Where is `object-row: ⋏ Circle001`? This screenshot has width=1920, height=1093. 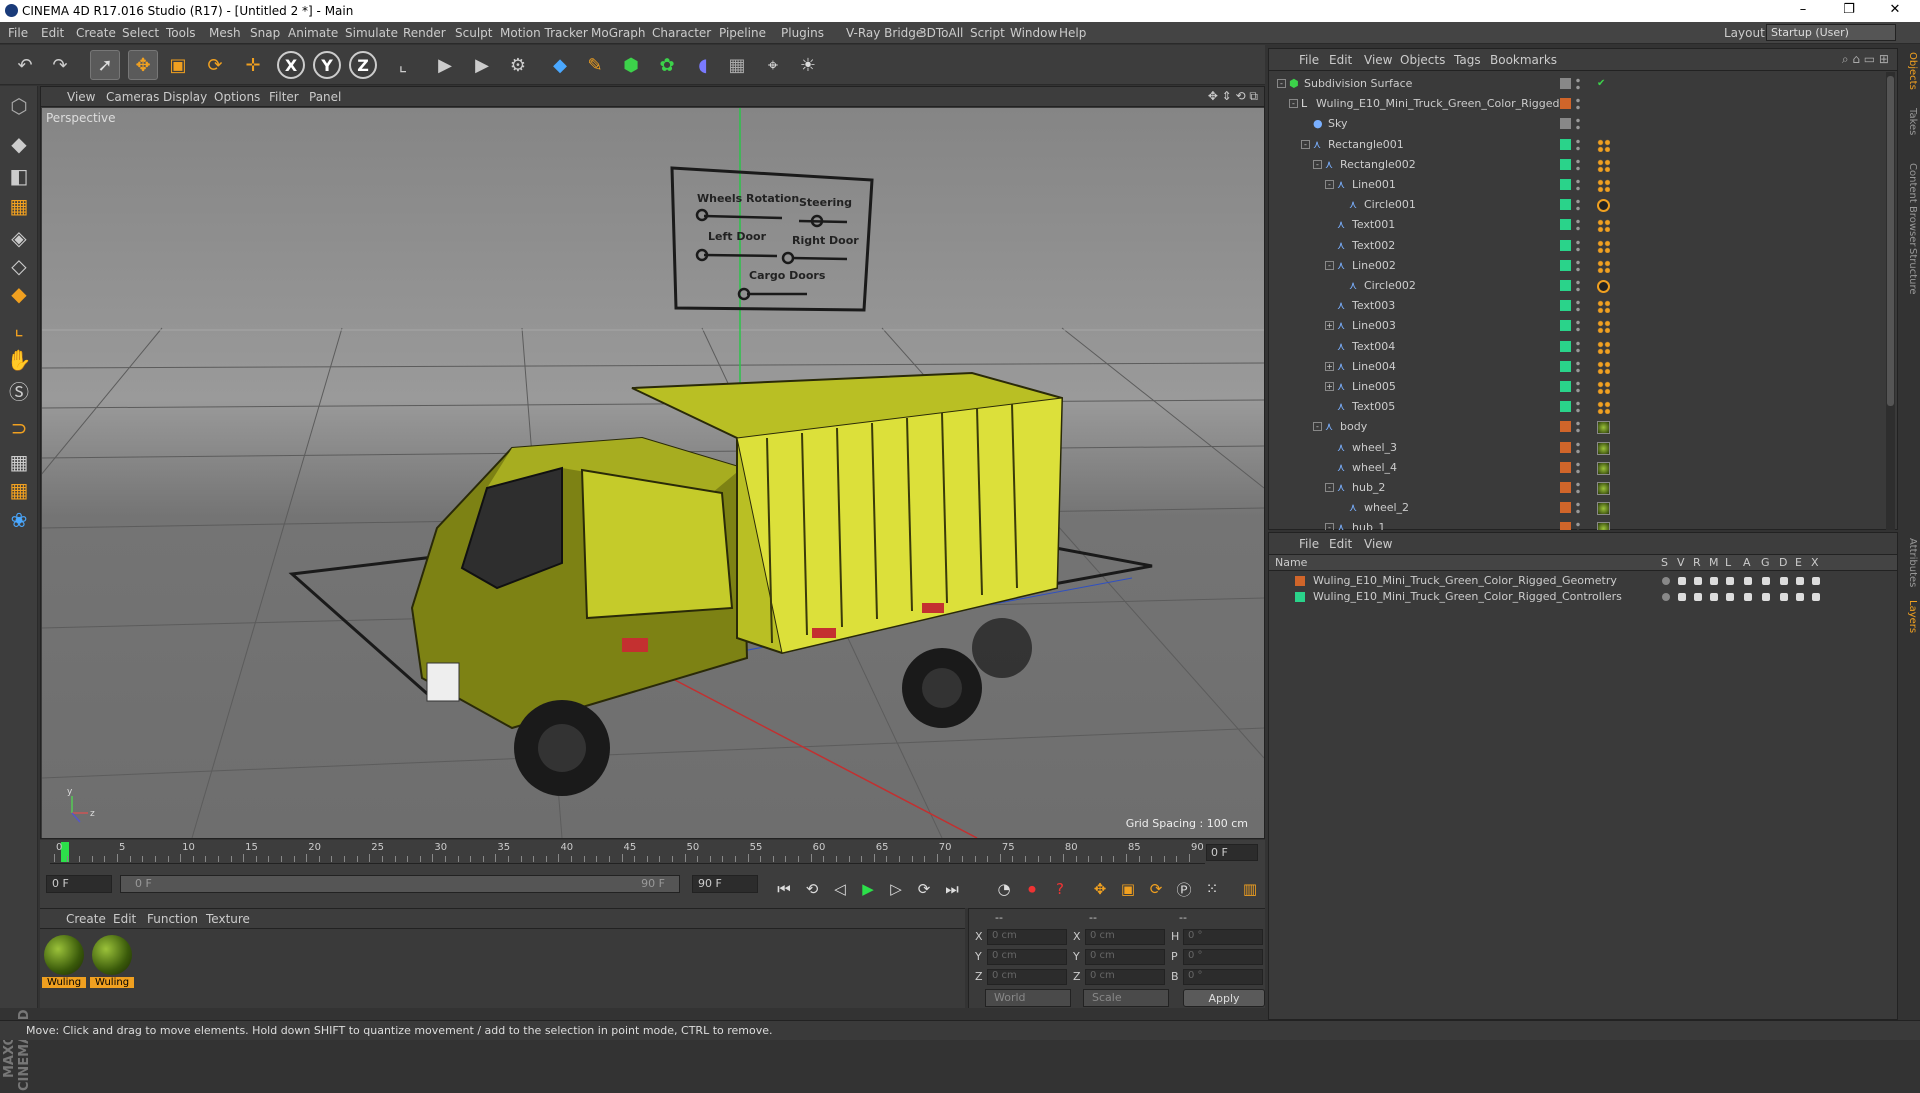
object-row: ⋏ Circle001 is located at coordinates (1576, 205).